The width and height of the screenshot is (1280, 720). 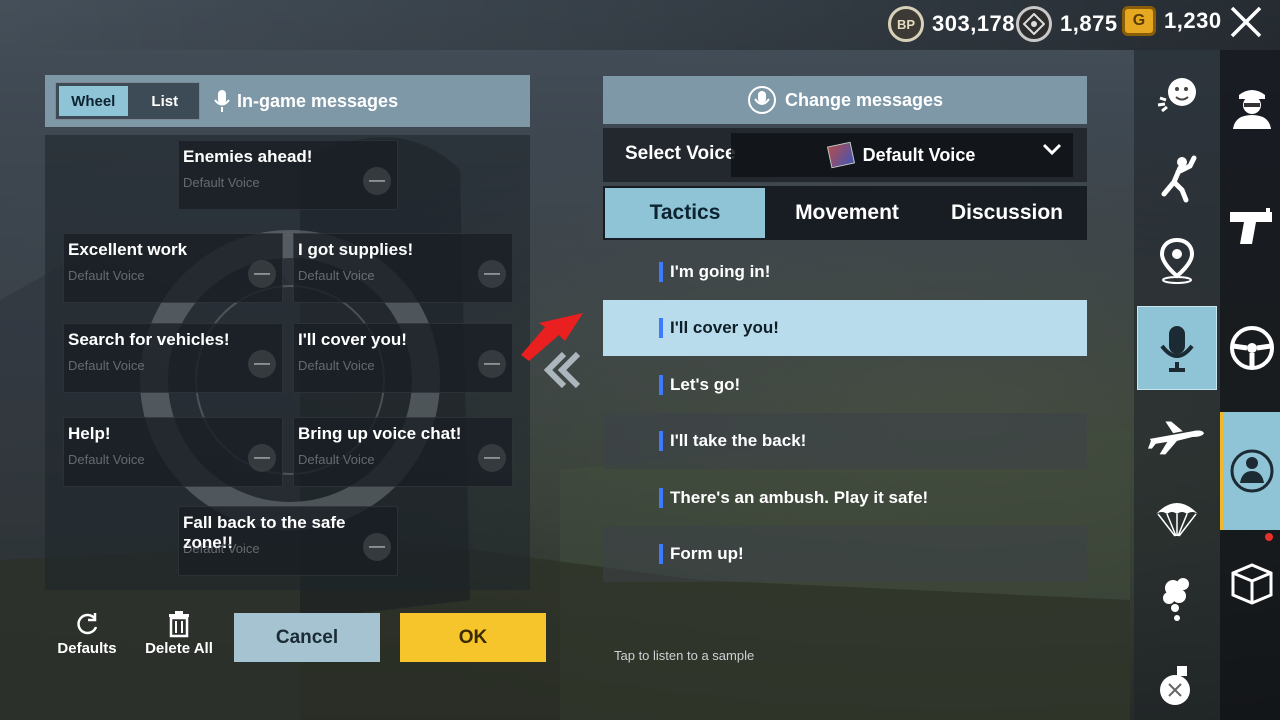 I want to click on steering-wheel-icon, so click(x=1252, y=348).